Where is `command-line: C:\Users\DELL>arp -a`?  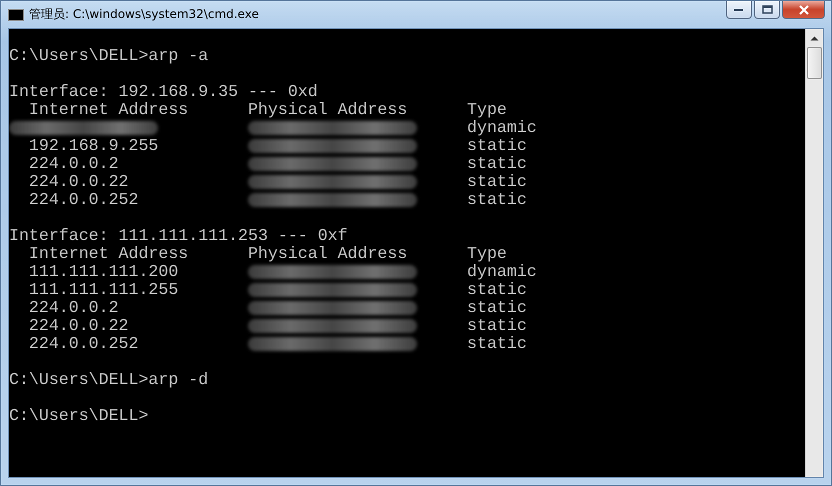 command-line: C:\Users\DELL>arp -a is located at coordinates (109, 56).